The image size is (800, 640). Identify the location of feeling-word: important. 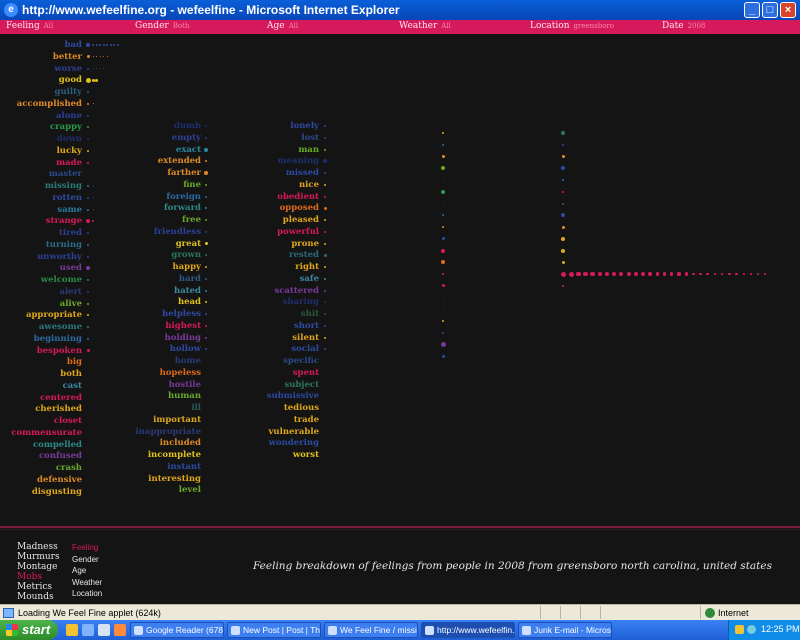
(177, 420).